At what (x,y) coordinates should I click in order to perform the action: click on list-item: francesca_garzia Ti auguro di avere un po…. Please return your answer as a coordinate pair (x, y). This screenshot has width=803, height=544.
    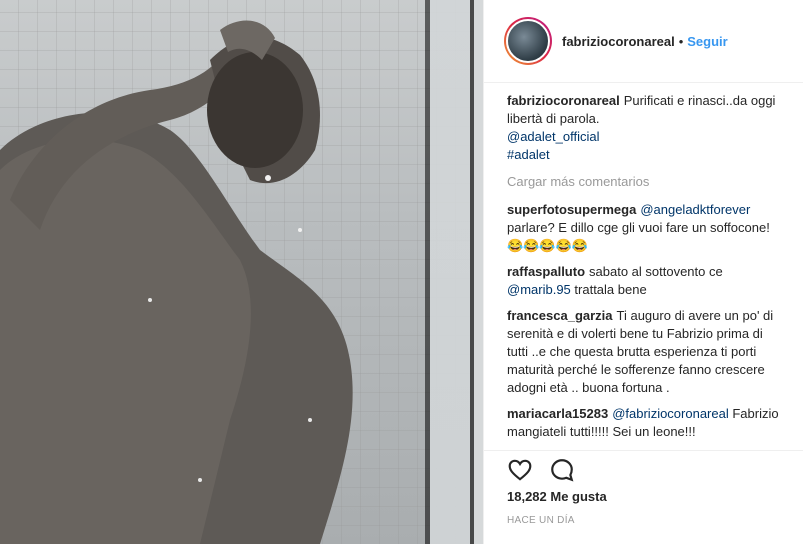
    Looking at the image, I should click on (645, 352).